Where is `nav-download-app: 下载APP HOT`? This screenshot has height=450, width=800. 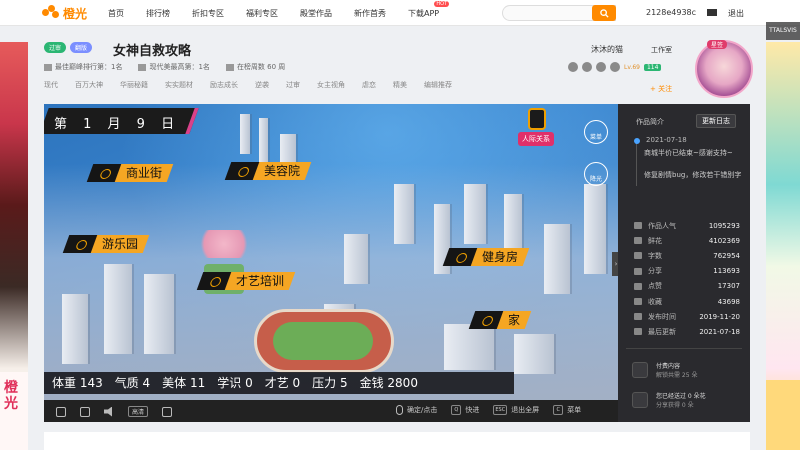
nav-download-app: 下载APP HOT is located at coordinates (429, 9).